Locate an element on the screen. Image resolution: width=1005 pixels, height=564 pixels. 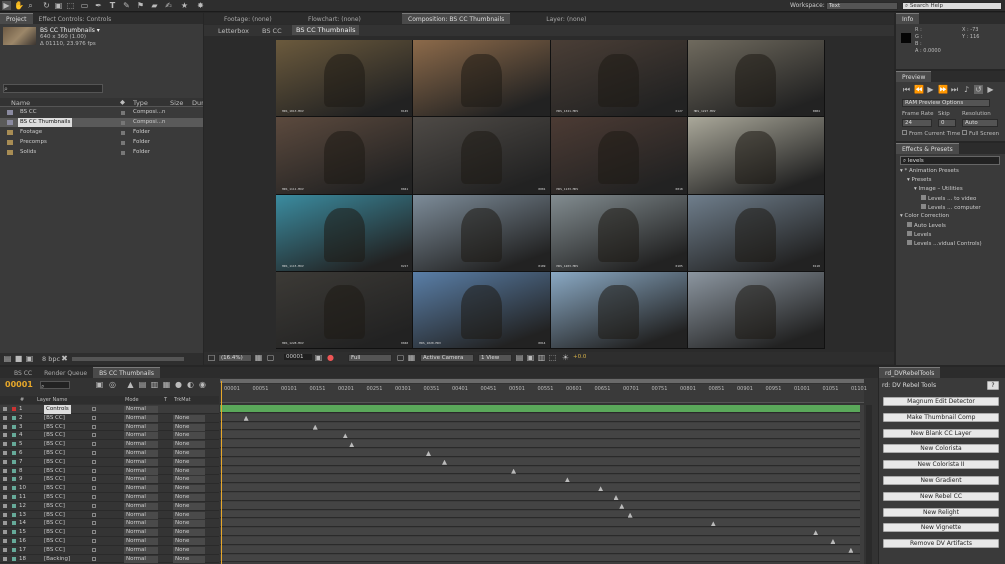
thumbnail-layer: 0109 is located at coordinates (481, 232).